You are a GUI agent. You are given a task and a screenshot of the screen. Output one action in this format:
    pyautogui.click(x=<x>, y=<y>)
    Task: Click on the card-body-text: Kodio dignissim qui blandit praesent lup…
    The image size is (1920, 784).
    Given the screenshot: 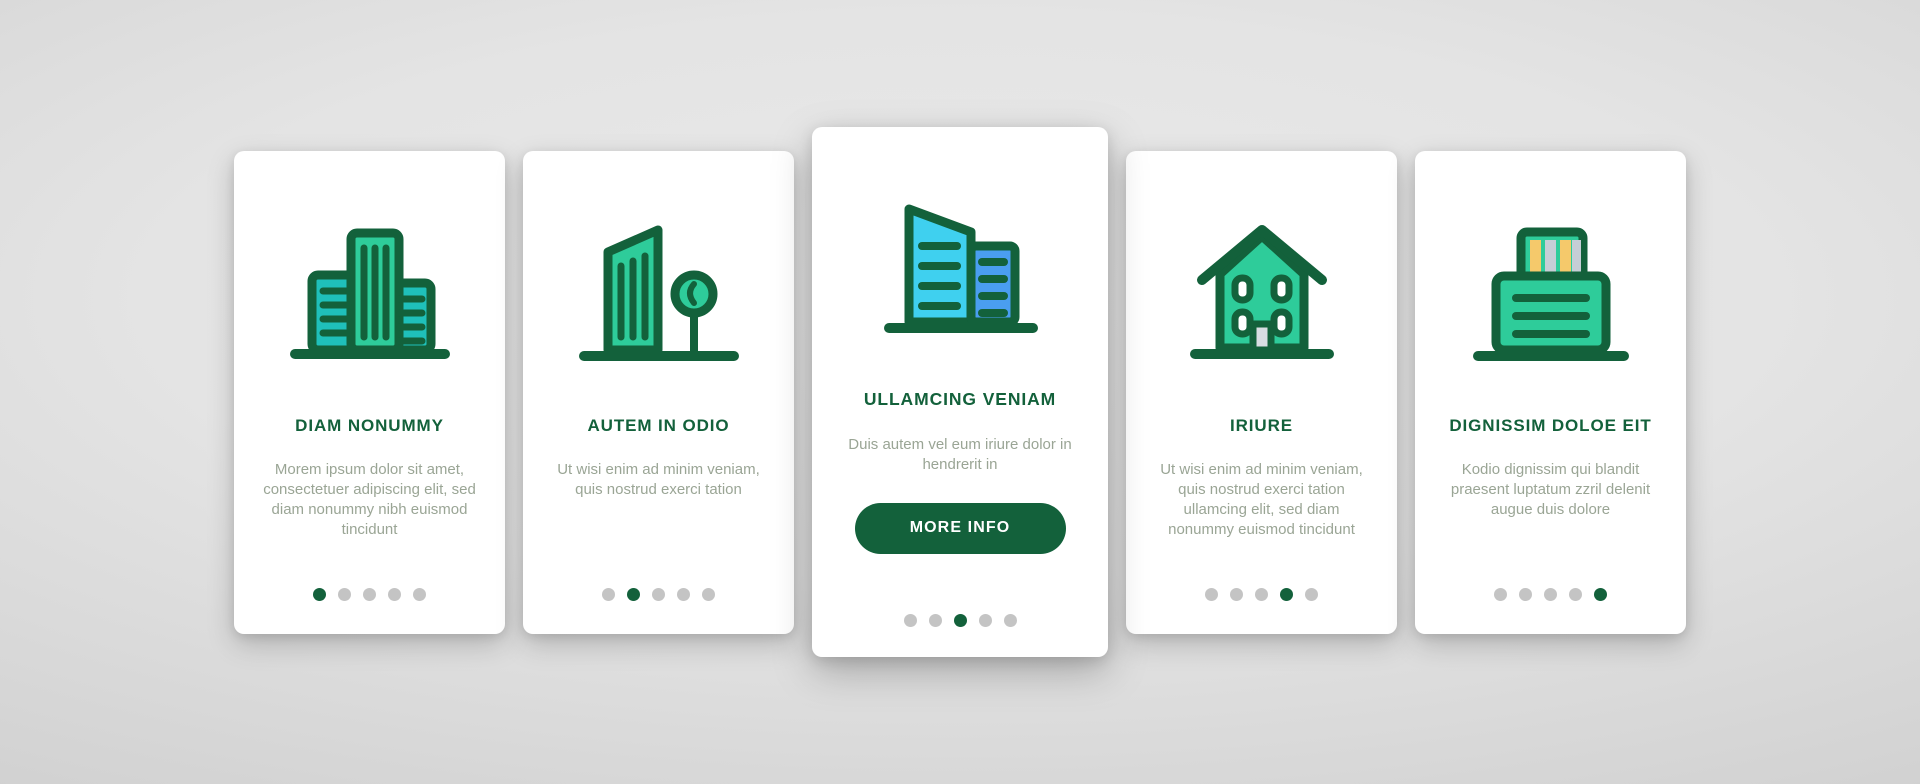 What is the action you would take?
    pyautogui.click(x=1550, y=489)
    